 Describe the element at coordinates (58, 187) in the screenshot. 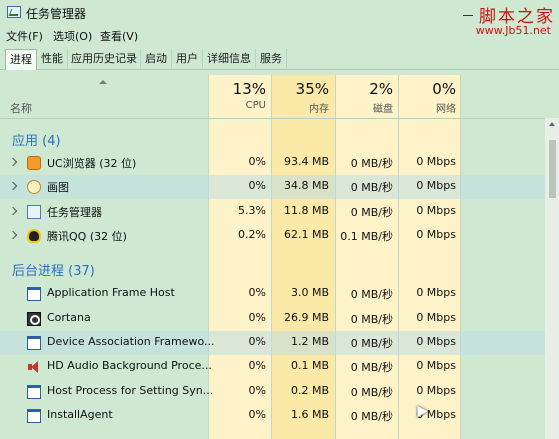

I see `process-name: 画图` at that location.